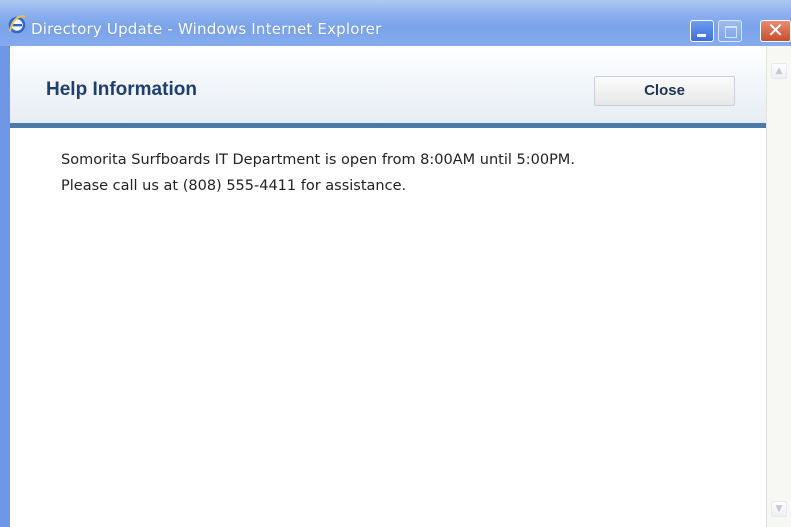 The width and height of the screenshot is (791, 527). I want to click on page-title: Help Information, so click(121, 89).